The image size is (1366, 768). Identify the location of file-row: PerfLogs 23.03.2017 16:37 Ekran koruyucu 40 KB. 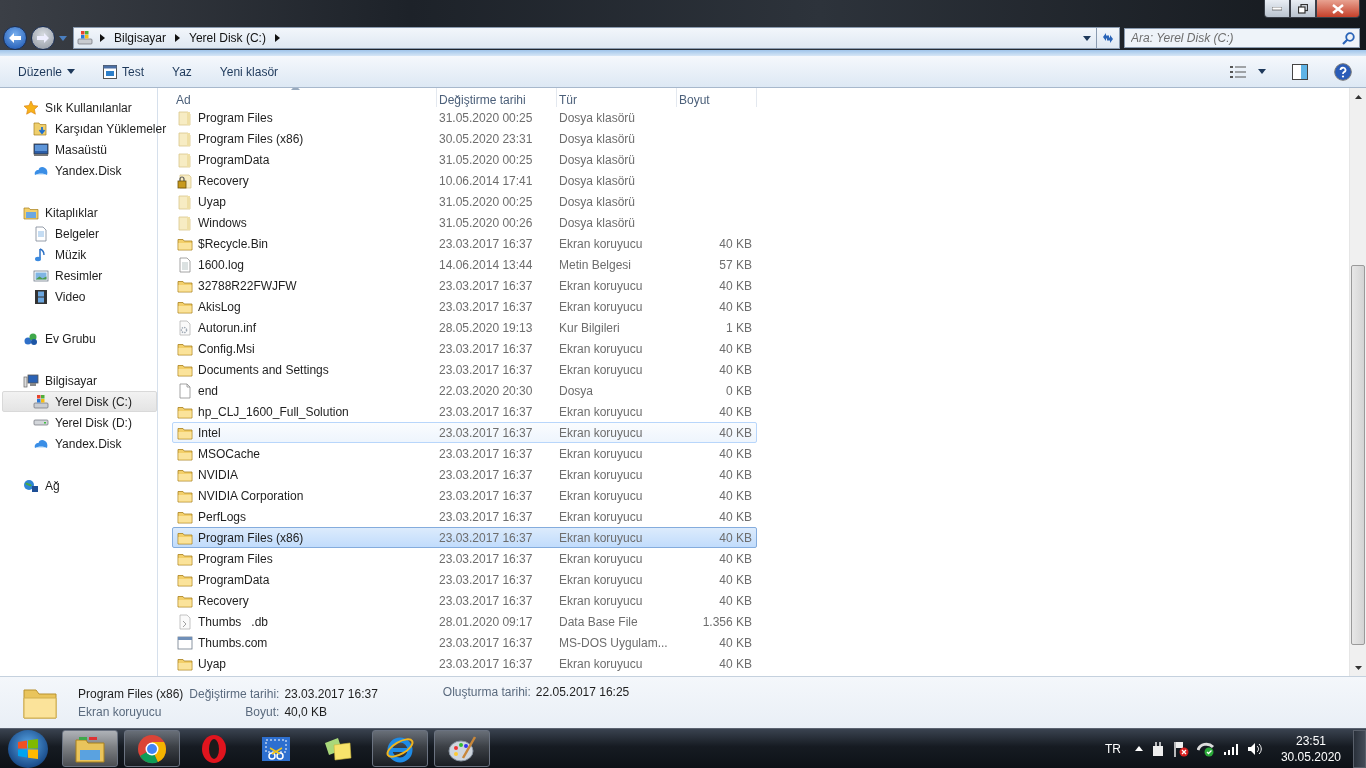
(464, 516).